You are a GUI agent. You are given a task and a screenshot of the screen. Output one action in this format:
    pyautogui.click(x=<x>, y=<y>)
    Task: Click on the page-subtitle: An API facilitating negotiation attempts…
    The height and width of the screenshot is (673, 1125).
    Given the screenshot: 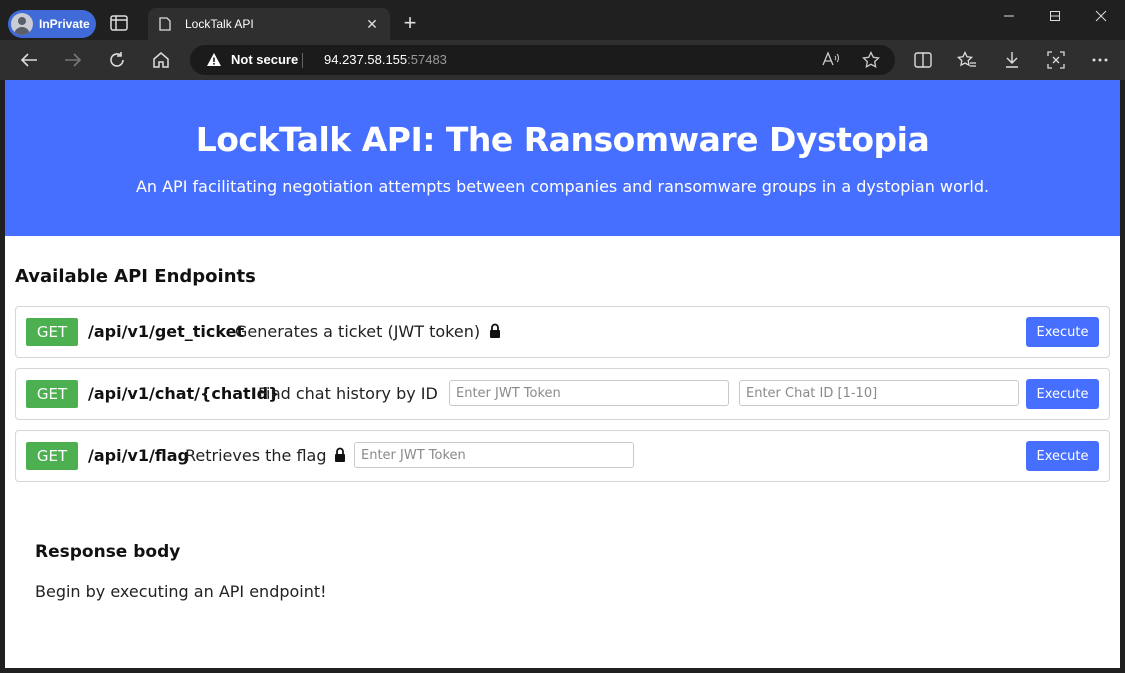 What is the action you would take?
    pyautogui.click(x=562, y=186)
    